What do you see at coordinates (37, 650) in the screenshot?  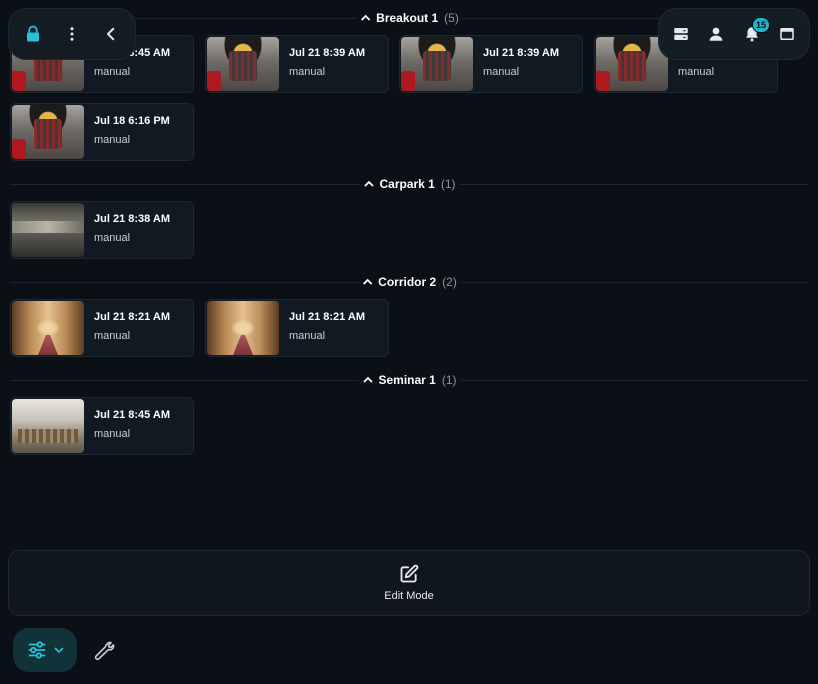 I see `sliders-icon` at bounding box center [37, 650].